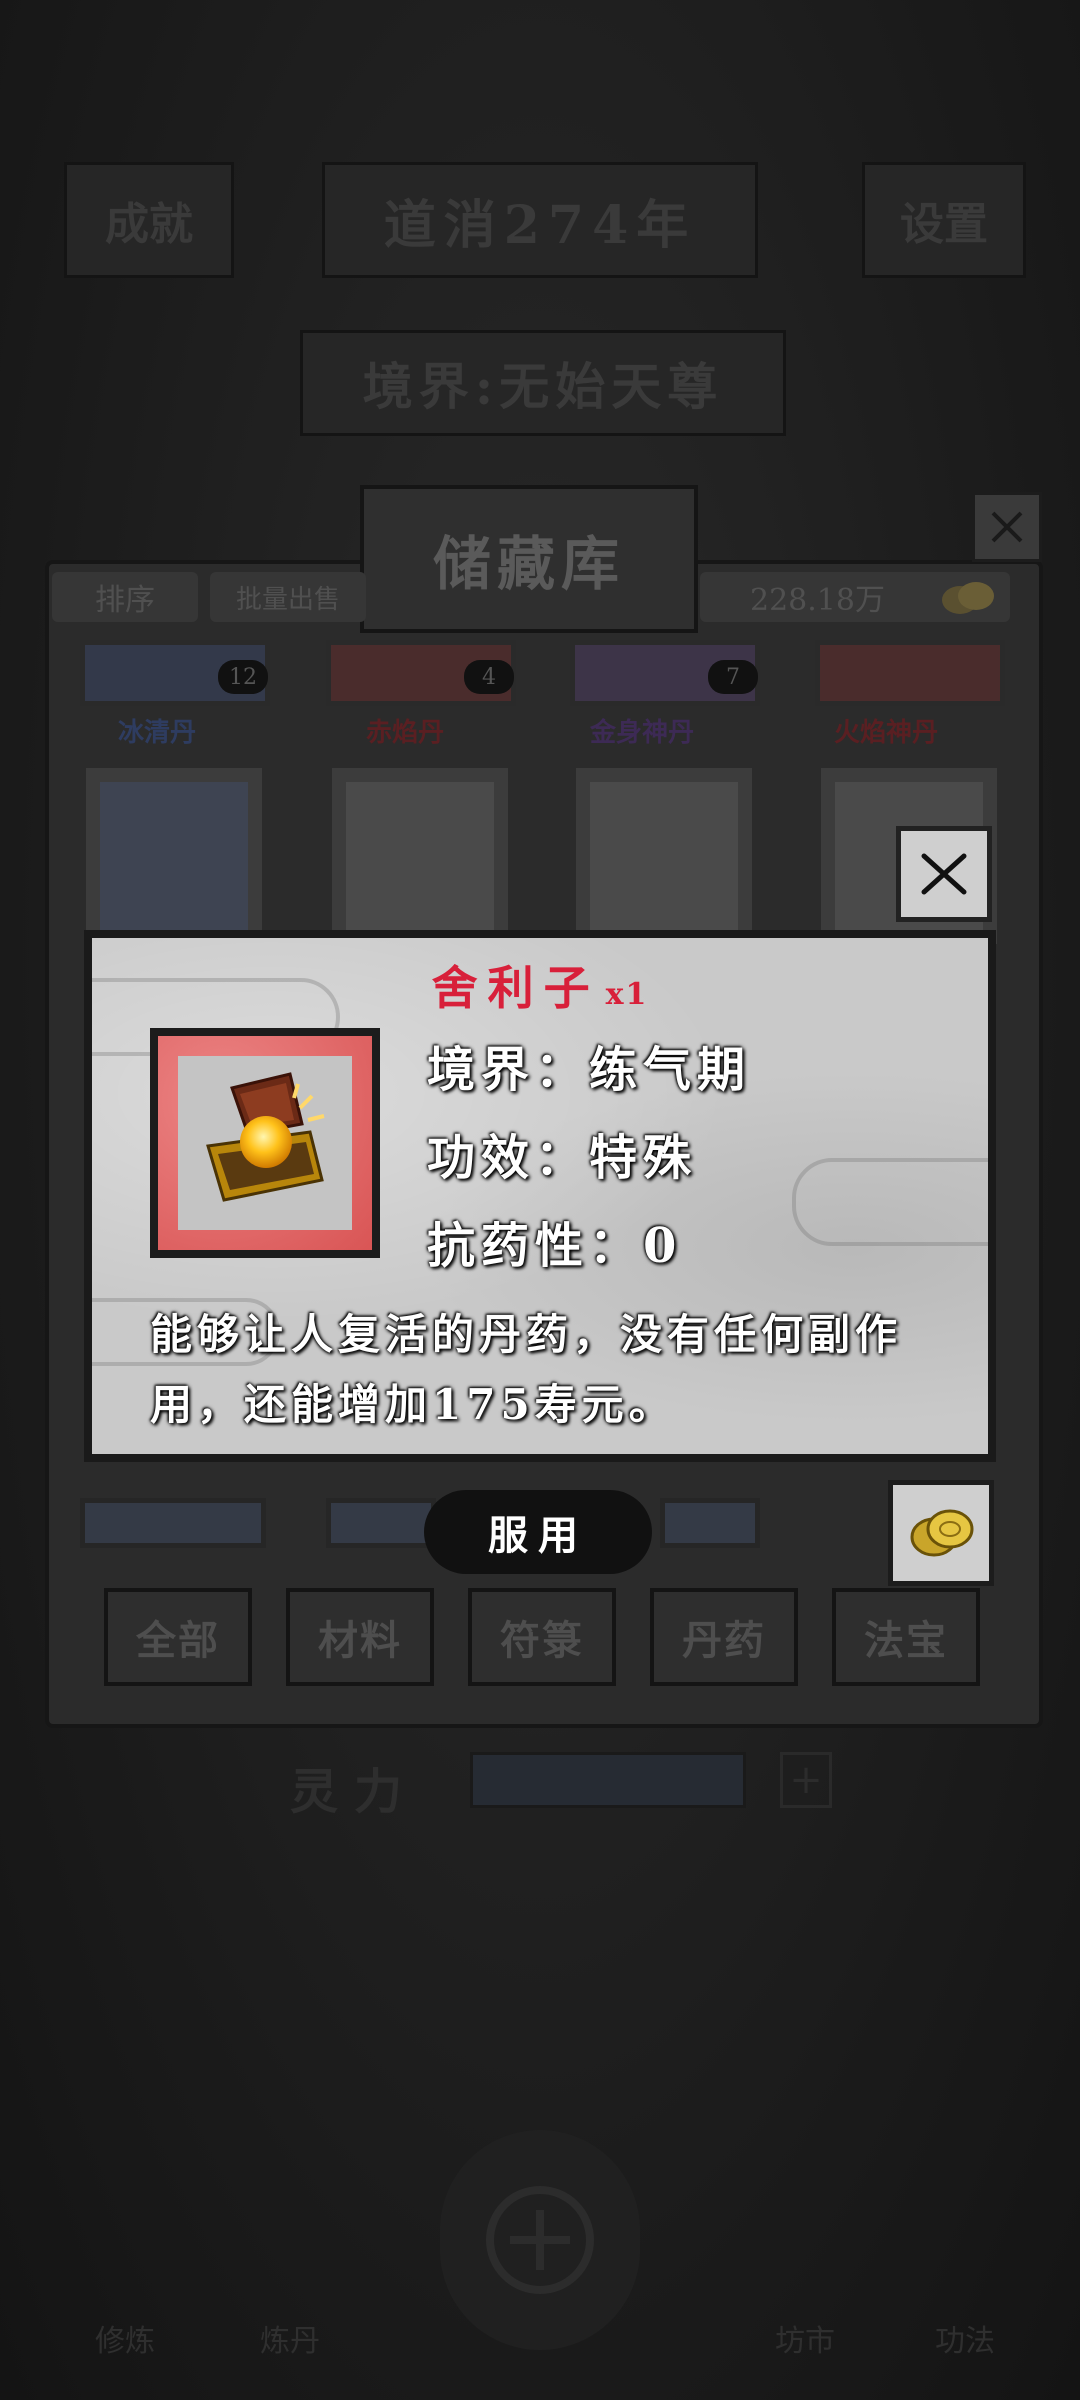  I want to click on item-label: 冰清丹, so click(157, 733).